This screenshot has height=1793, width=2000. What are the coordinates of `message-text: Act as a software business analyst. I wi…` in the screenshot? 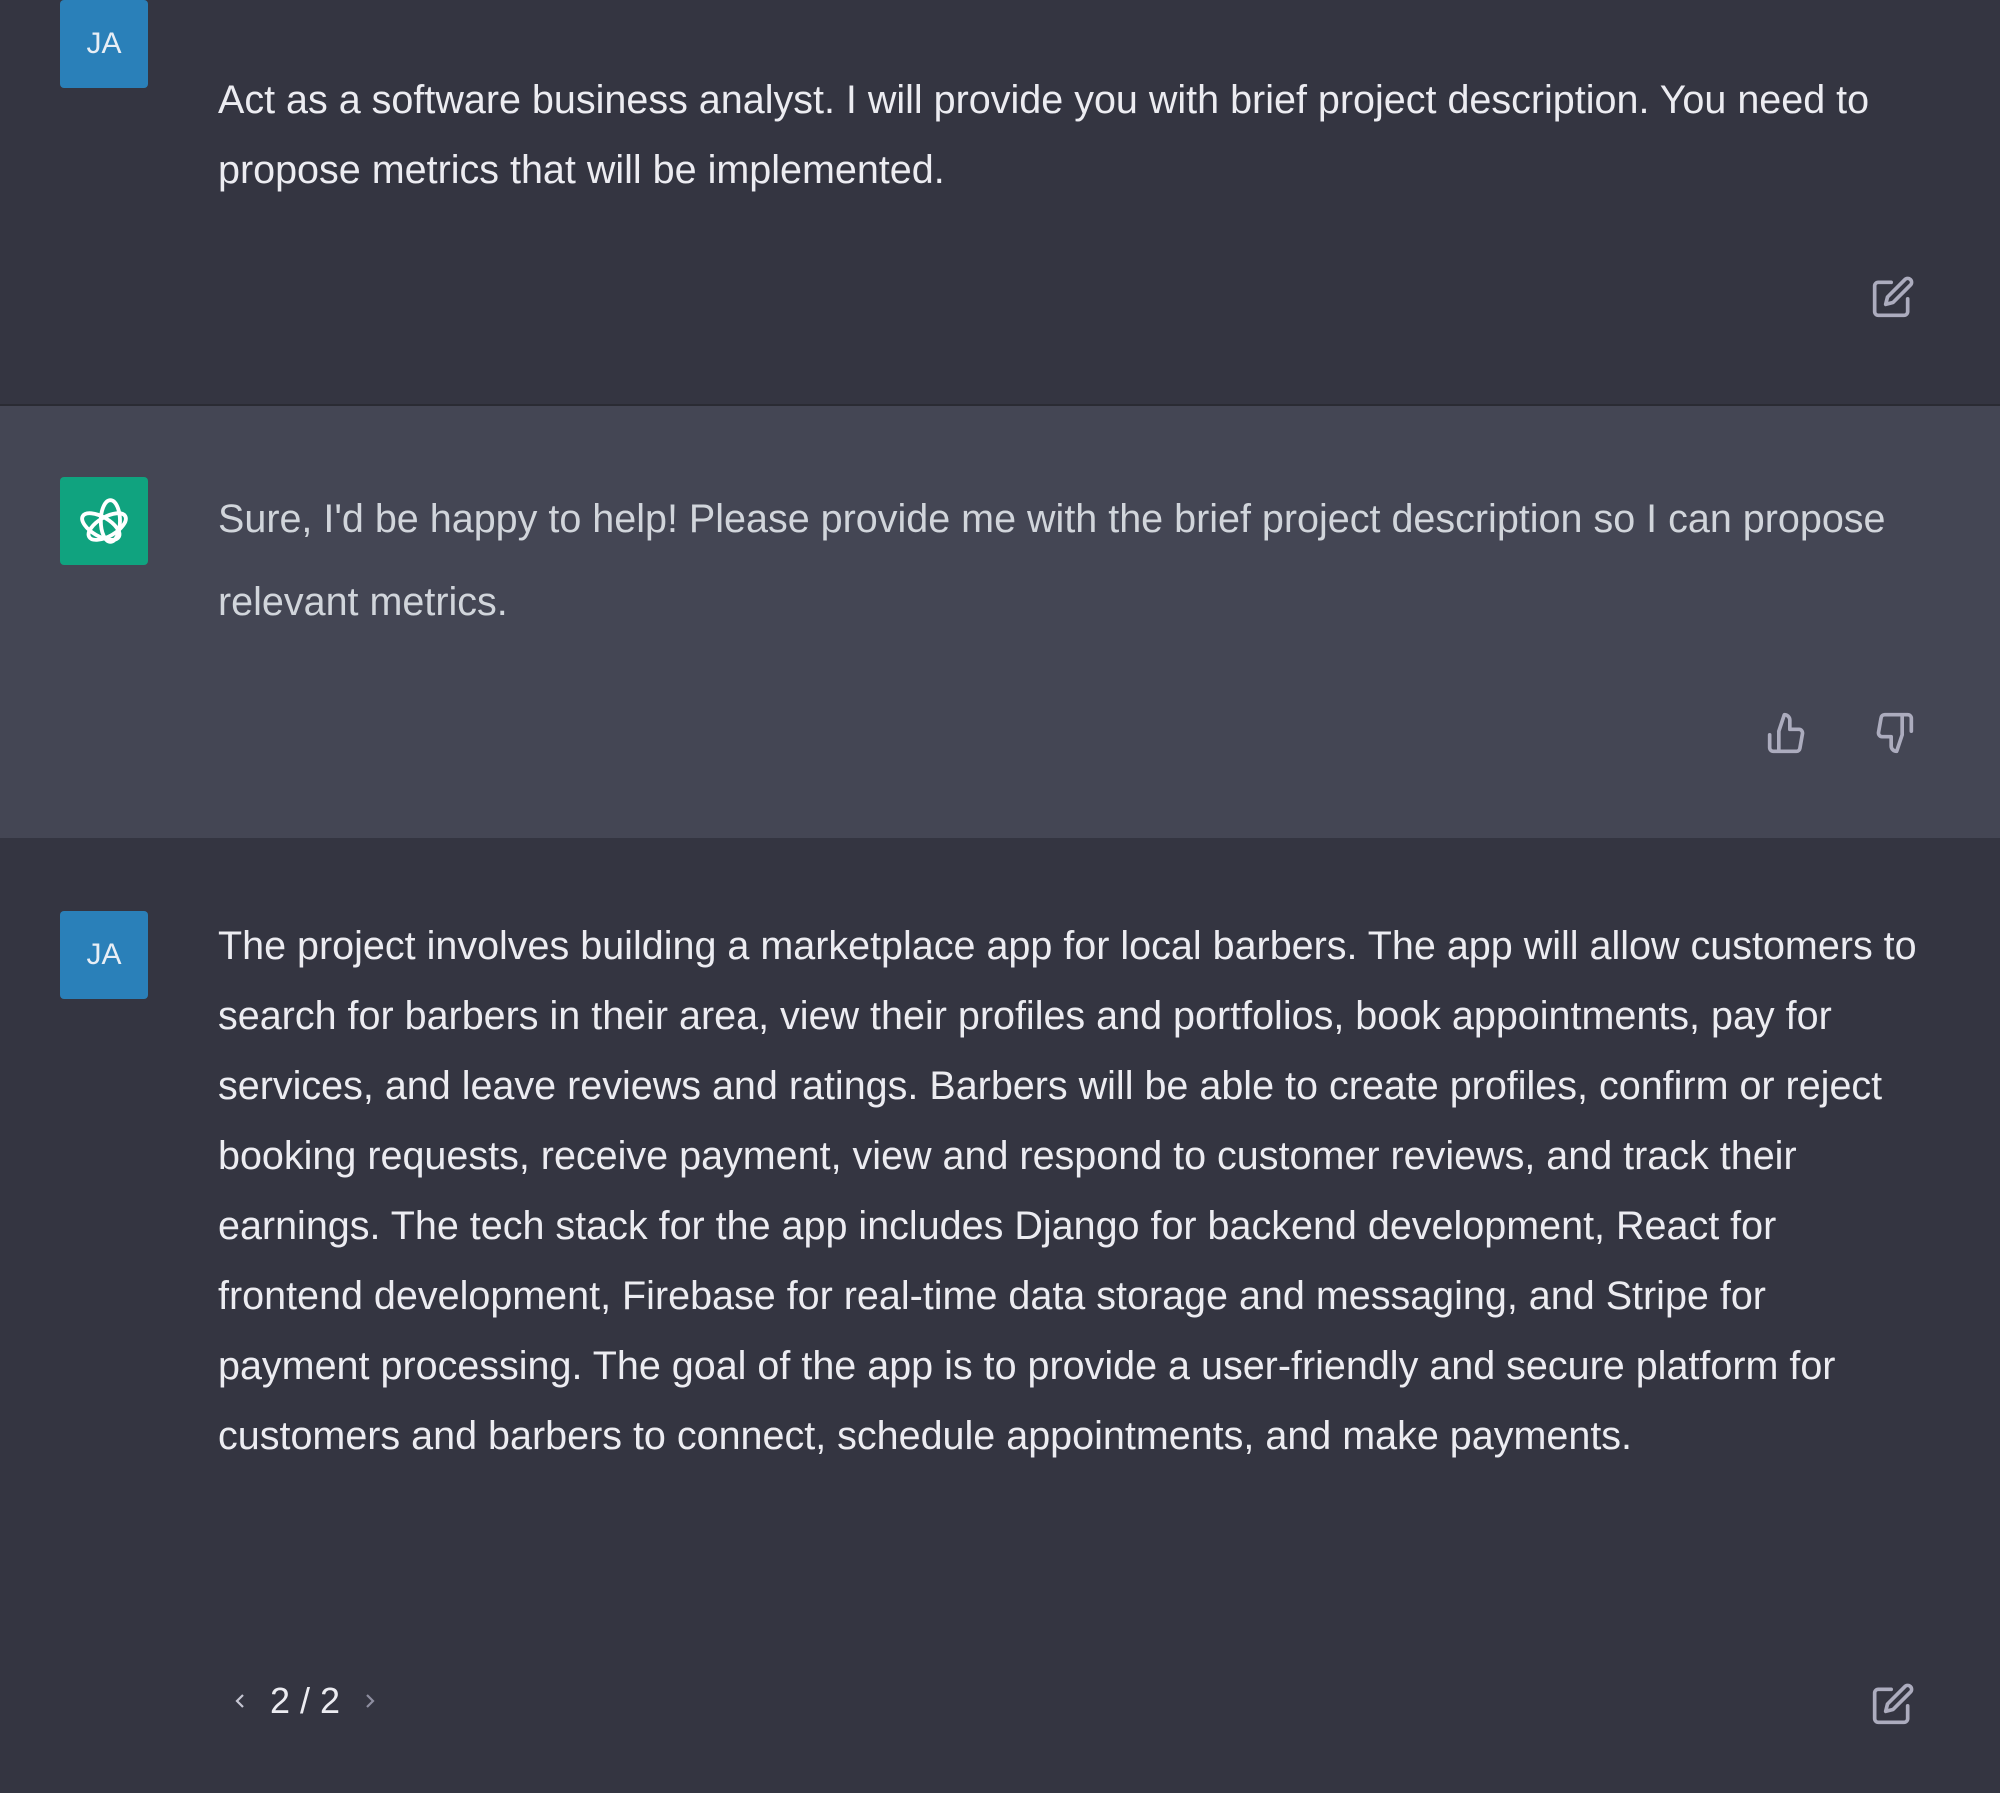 It's located at (1044, 135).